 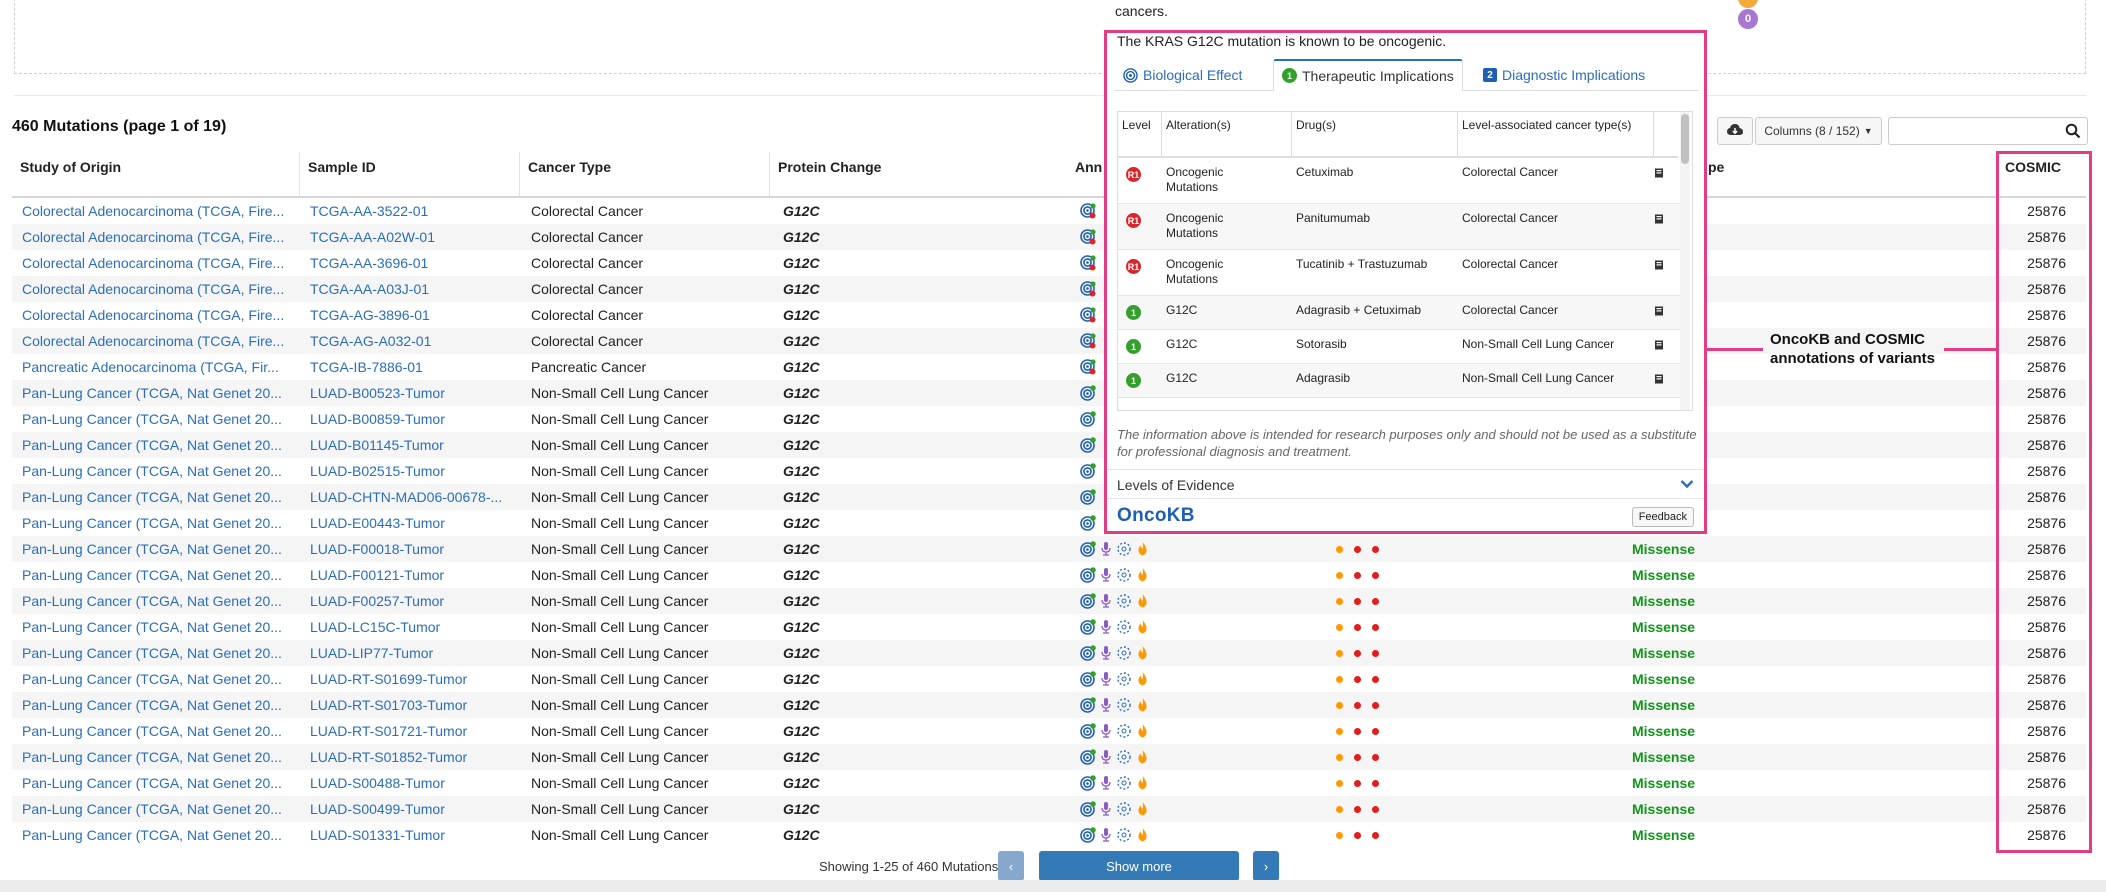 What do you see at coordinates (1156, 516) in the screenshot?
I see `oncokb-logo: OncoKB` at bounding box center [1156, 516].